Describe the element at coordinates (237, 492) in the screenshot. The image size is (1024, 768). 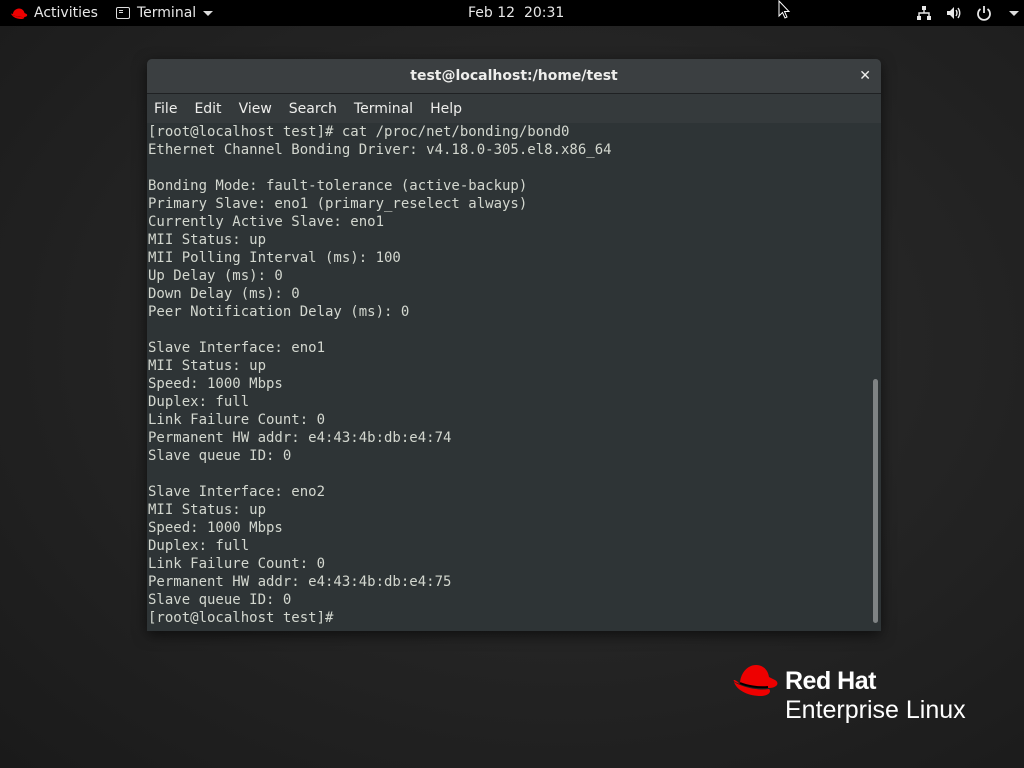
I see `terminal-line: Slave Interface: eno2` at that location.